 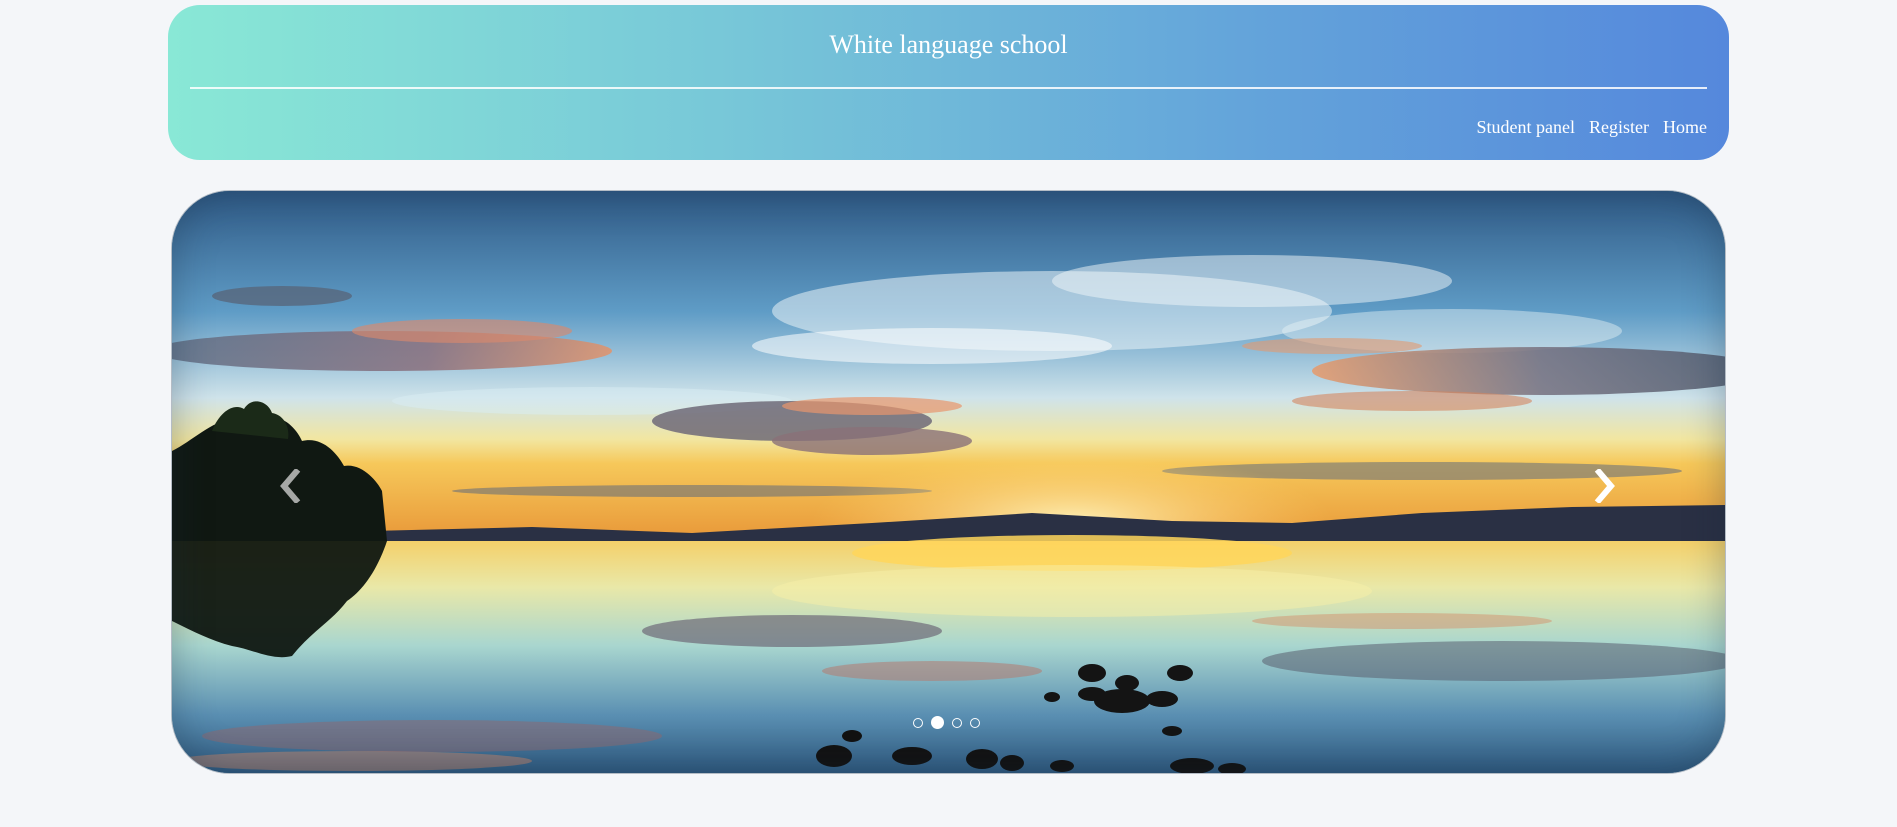 What do you see at coordinates (1685, 127) in the screenshot?
I see `nav-link-home: Home` at bounding box center [1685, 127].